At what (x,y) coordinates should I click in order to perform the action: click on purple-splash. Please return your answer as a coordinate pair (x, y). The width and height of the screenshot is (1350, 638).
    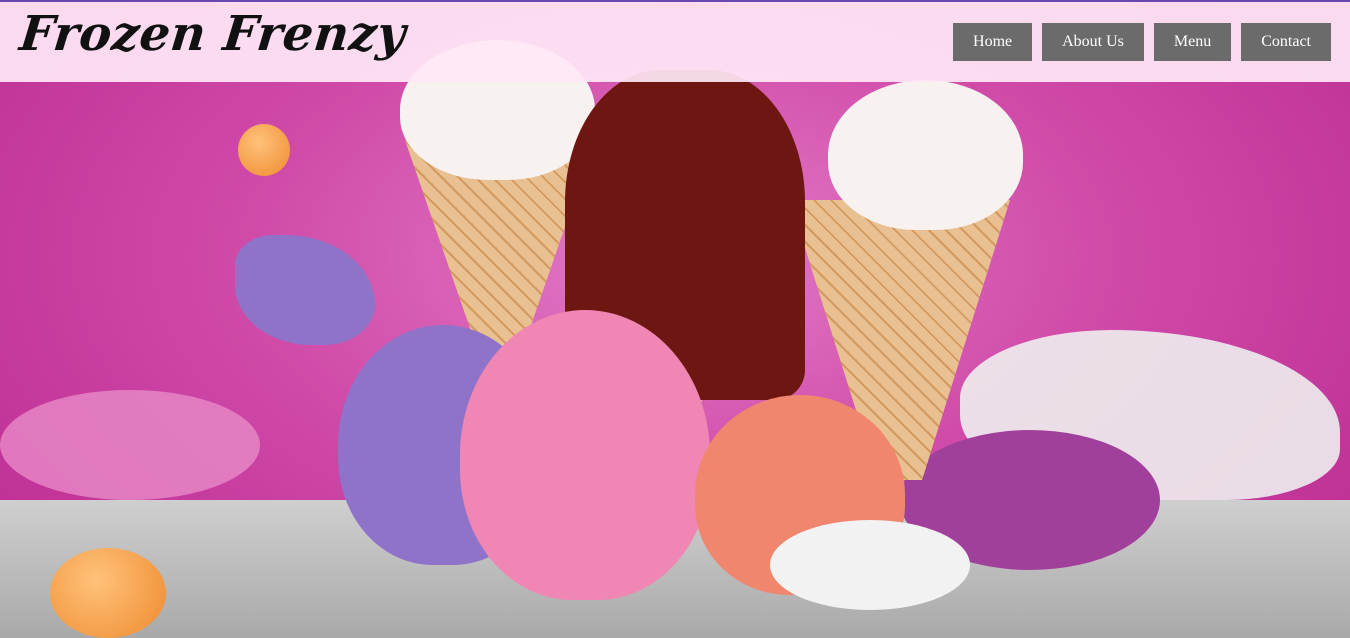
    Looking at the image, I should click on (305, 290).